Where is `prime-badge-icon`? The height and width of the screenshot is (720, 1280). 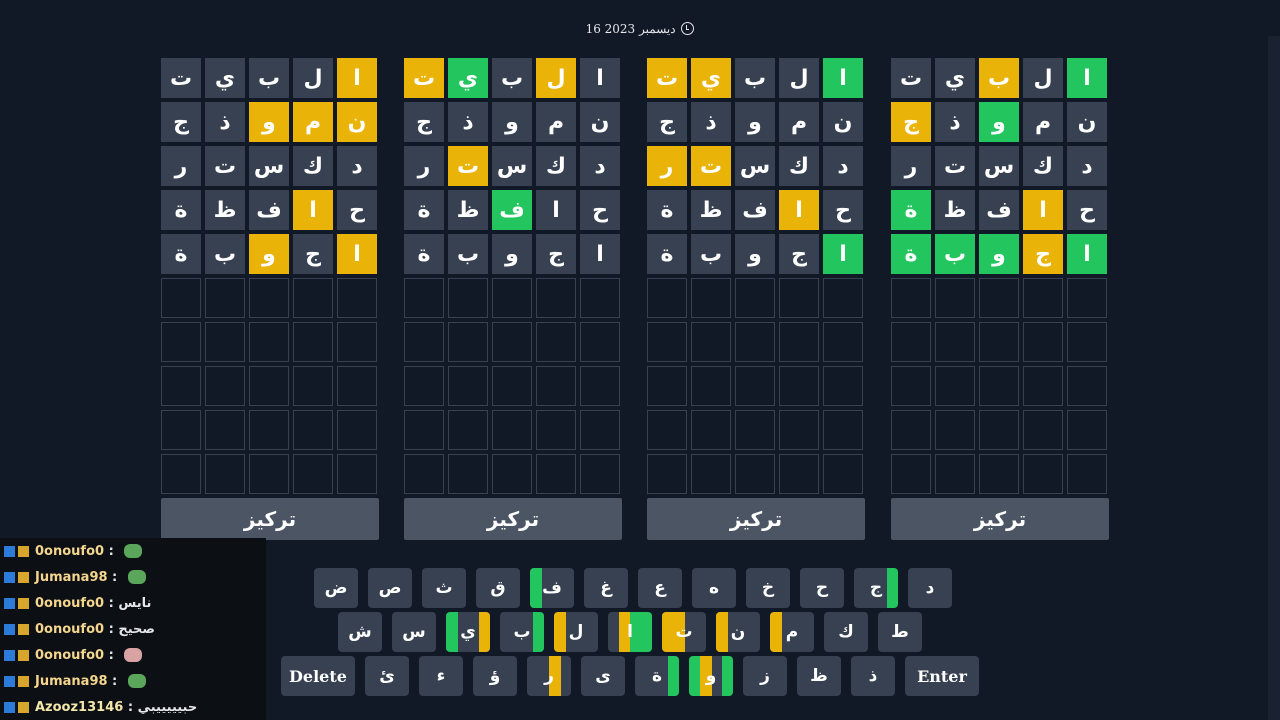
prime-badge-icon is located at coordinates (9, 551).